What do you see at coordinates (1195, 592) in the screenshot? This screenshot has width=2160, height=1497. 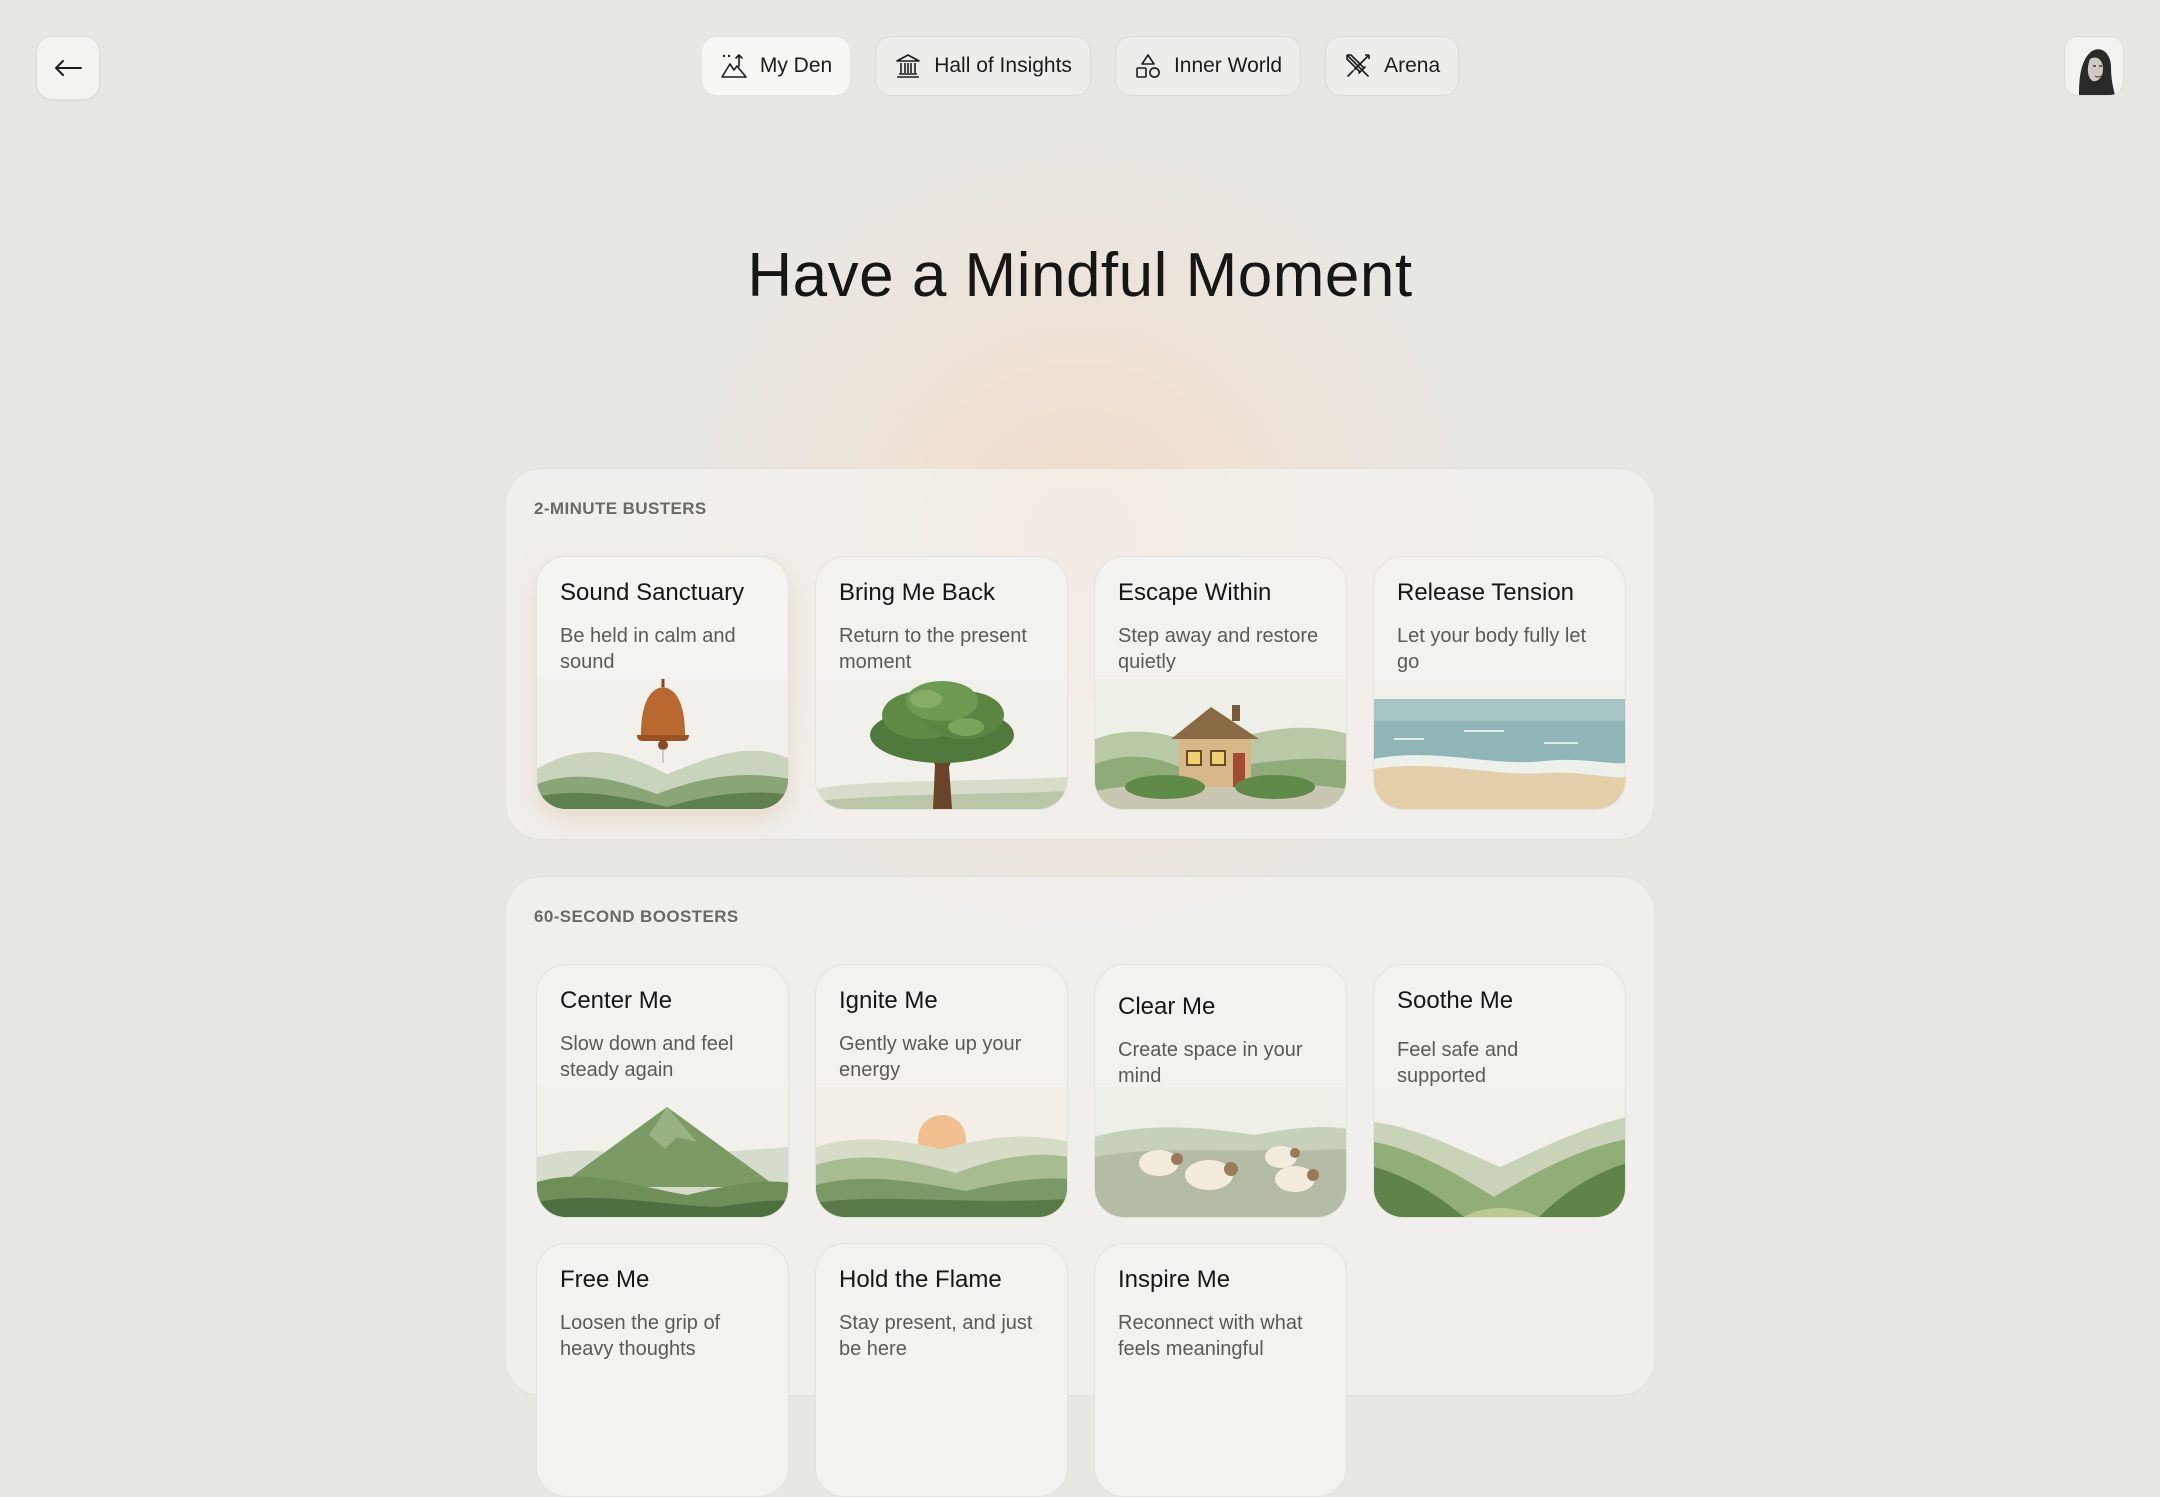 I see `card-title: Escape Within` at bounding box center [1195, 592].